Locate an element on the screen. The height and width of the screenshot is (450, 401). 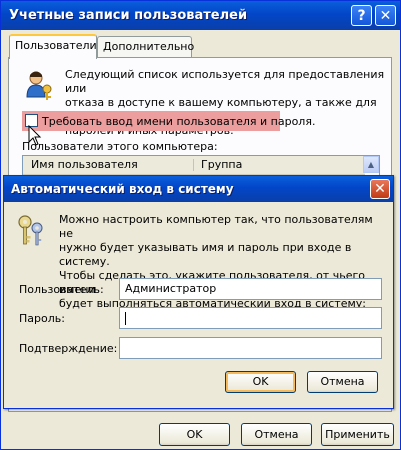
dialog-close-button: ✕ is located at coordinates (380, 189).